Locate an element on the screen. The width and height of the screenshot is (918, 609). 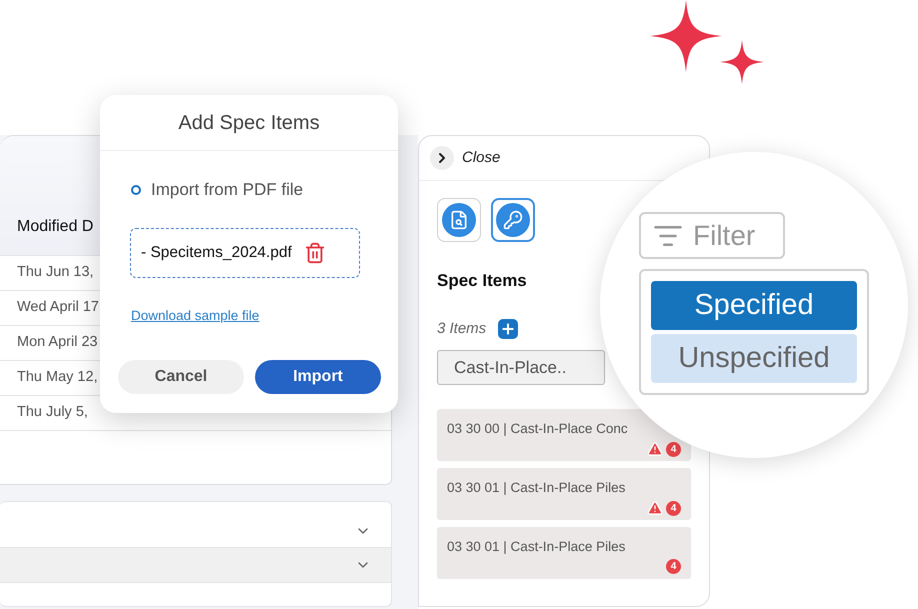
category-dropdown: Cast-In-Place.. is located at coordinates (521, 367).